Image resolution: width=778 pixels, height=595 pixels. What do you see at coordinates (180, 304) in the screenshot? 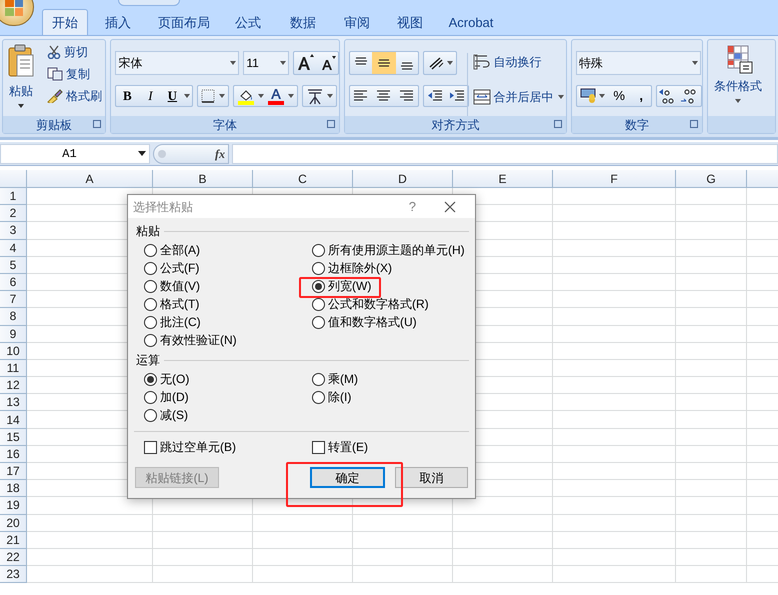
I see `option-label: 格式(T)` at bounding box center [180, 304].